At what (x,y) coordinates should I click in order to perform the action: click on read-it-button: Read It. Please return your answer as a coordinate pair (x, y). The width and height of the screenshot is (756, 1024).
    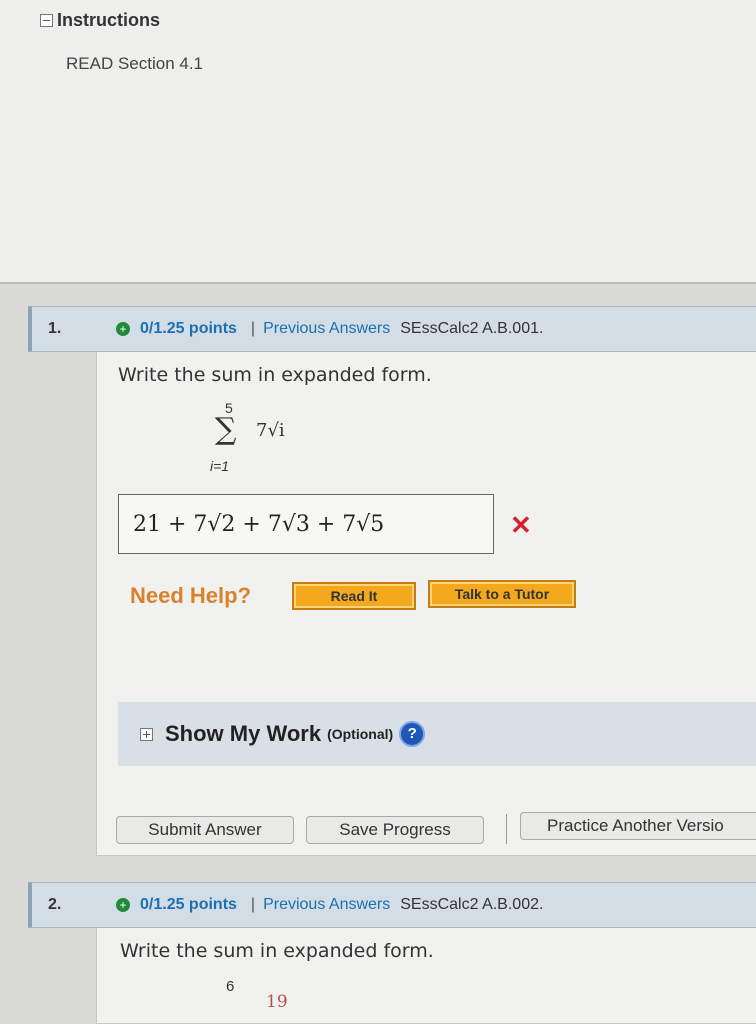
    Looking at the image, I should click on (354, 596).